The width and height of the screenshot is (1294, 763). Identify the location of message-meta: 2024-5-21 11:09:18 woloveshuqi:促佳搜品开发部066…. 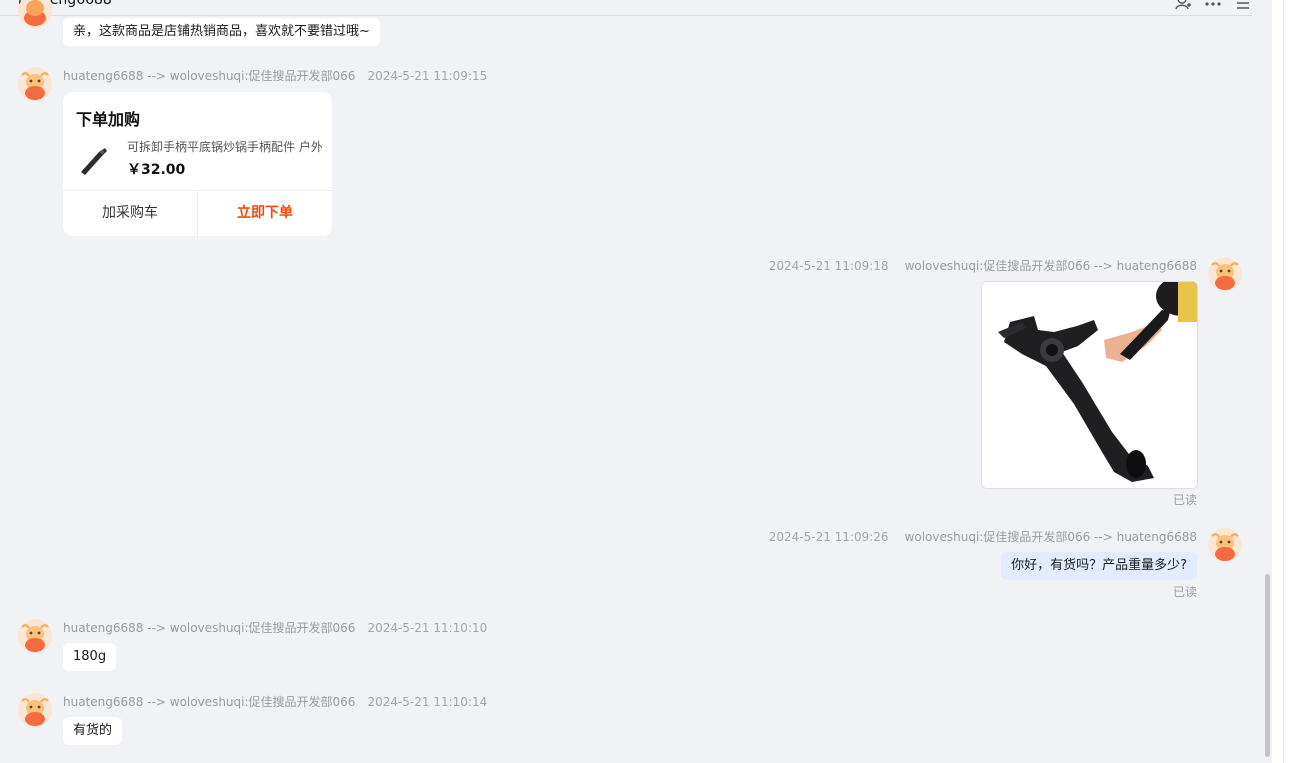
(983, 265).